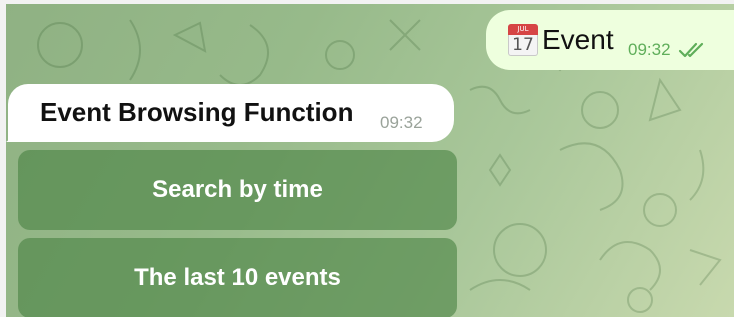  What do you see at coordinates (578, 39) in the screenshot?
I see `outgoing-message-text: Event` at bounding box center [578, 39].